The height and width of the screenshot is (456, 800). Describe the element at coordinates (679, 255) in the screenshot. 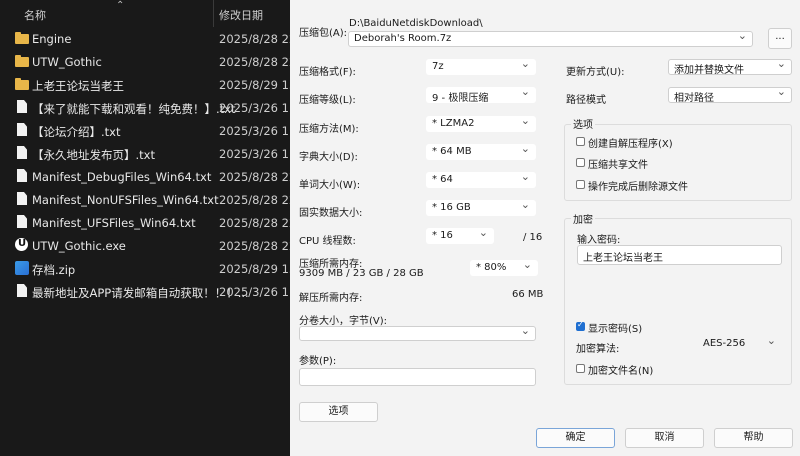

I see `password-input: 上老王论坛当老王` at that location.